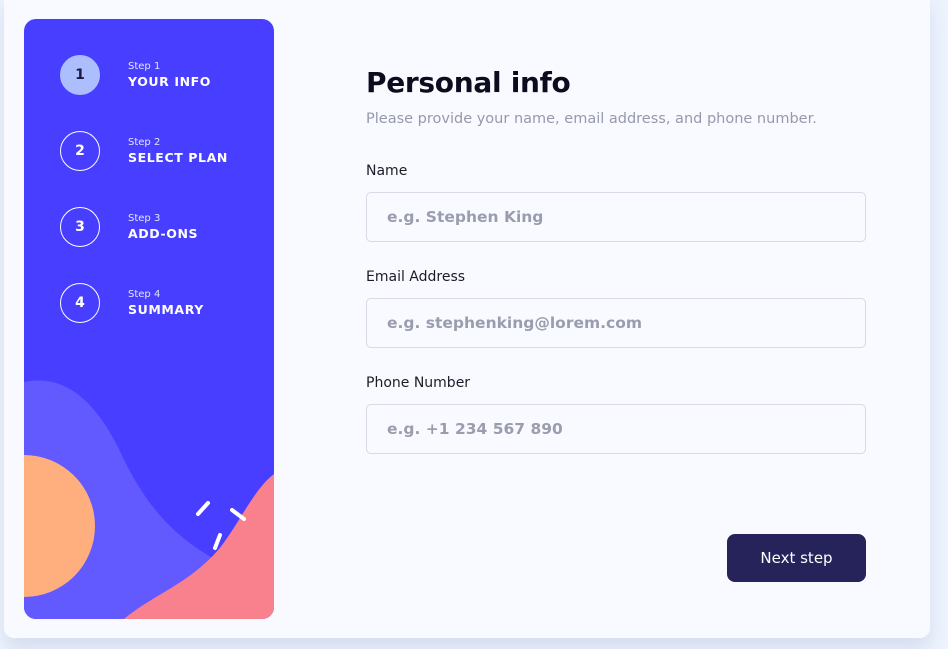 This screenshot has width=948, height=649. I want to click on step-label: Step 2, so click(144, 142).